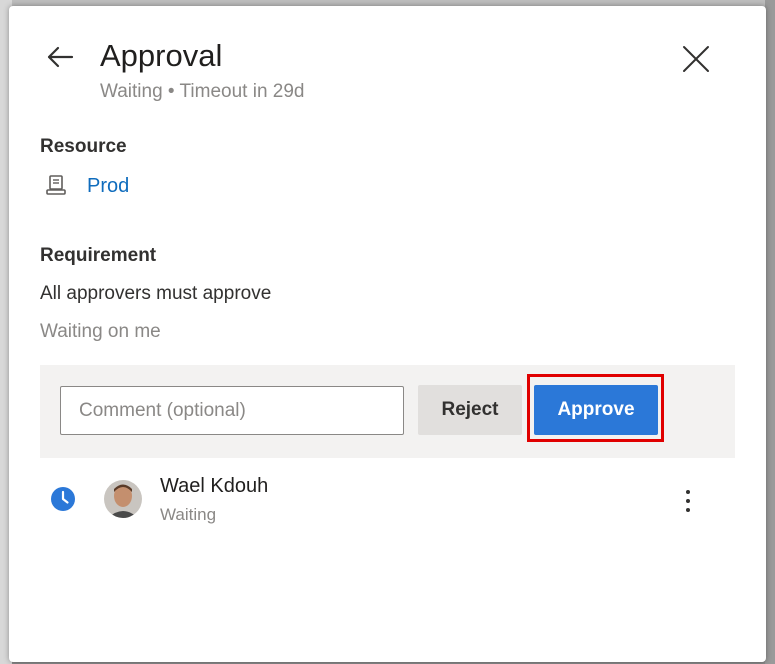 The width and height of the screenshot is (775, 664). I want to click on waiting-on-text: Waiting on me, so click(100, 331).